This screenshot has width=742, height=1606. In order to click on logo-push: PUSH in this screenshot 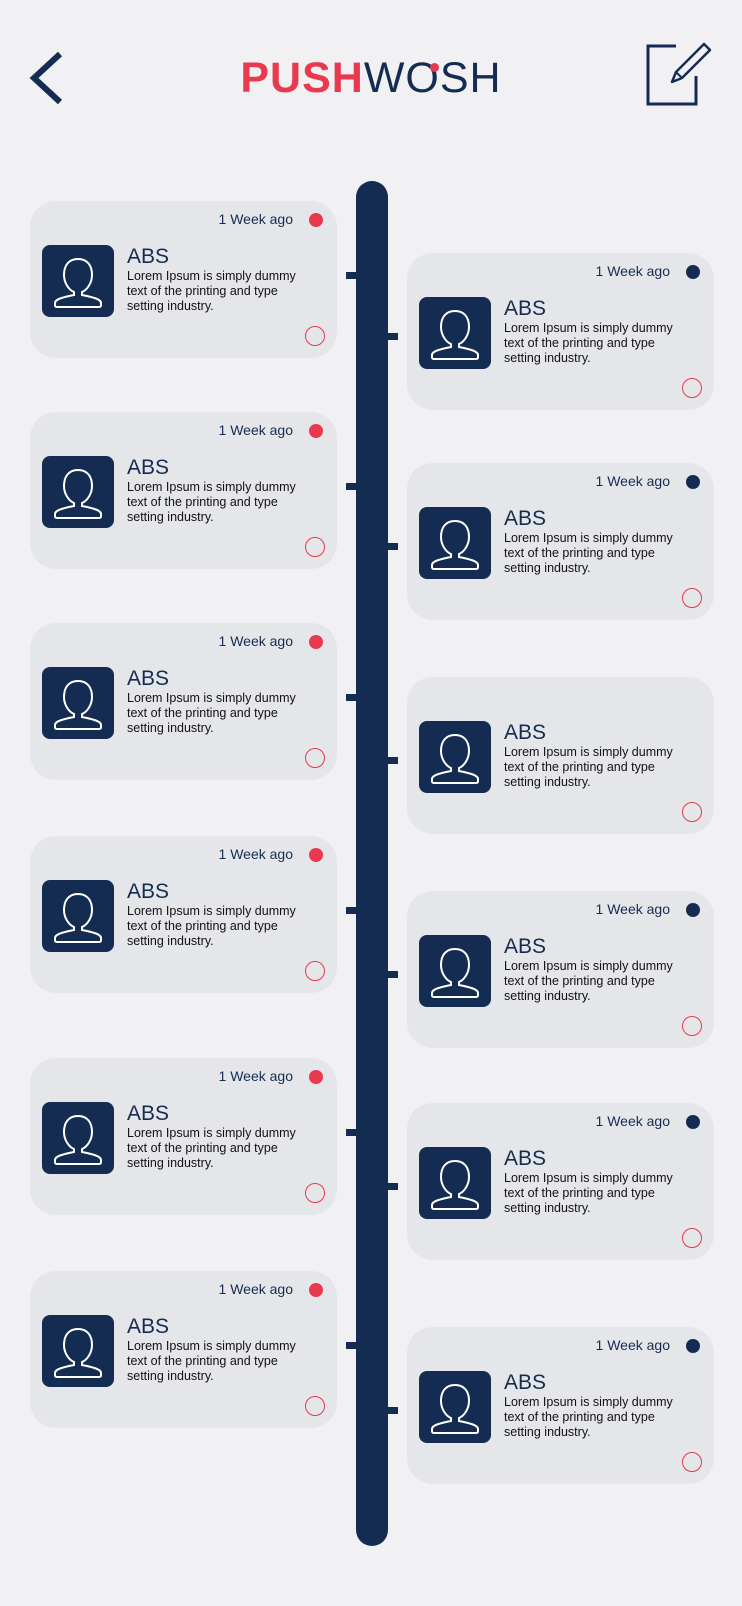, I will do `click(302, 78)`.